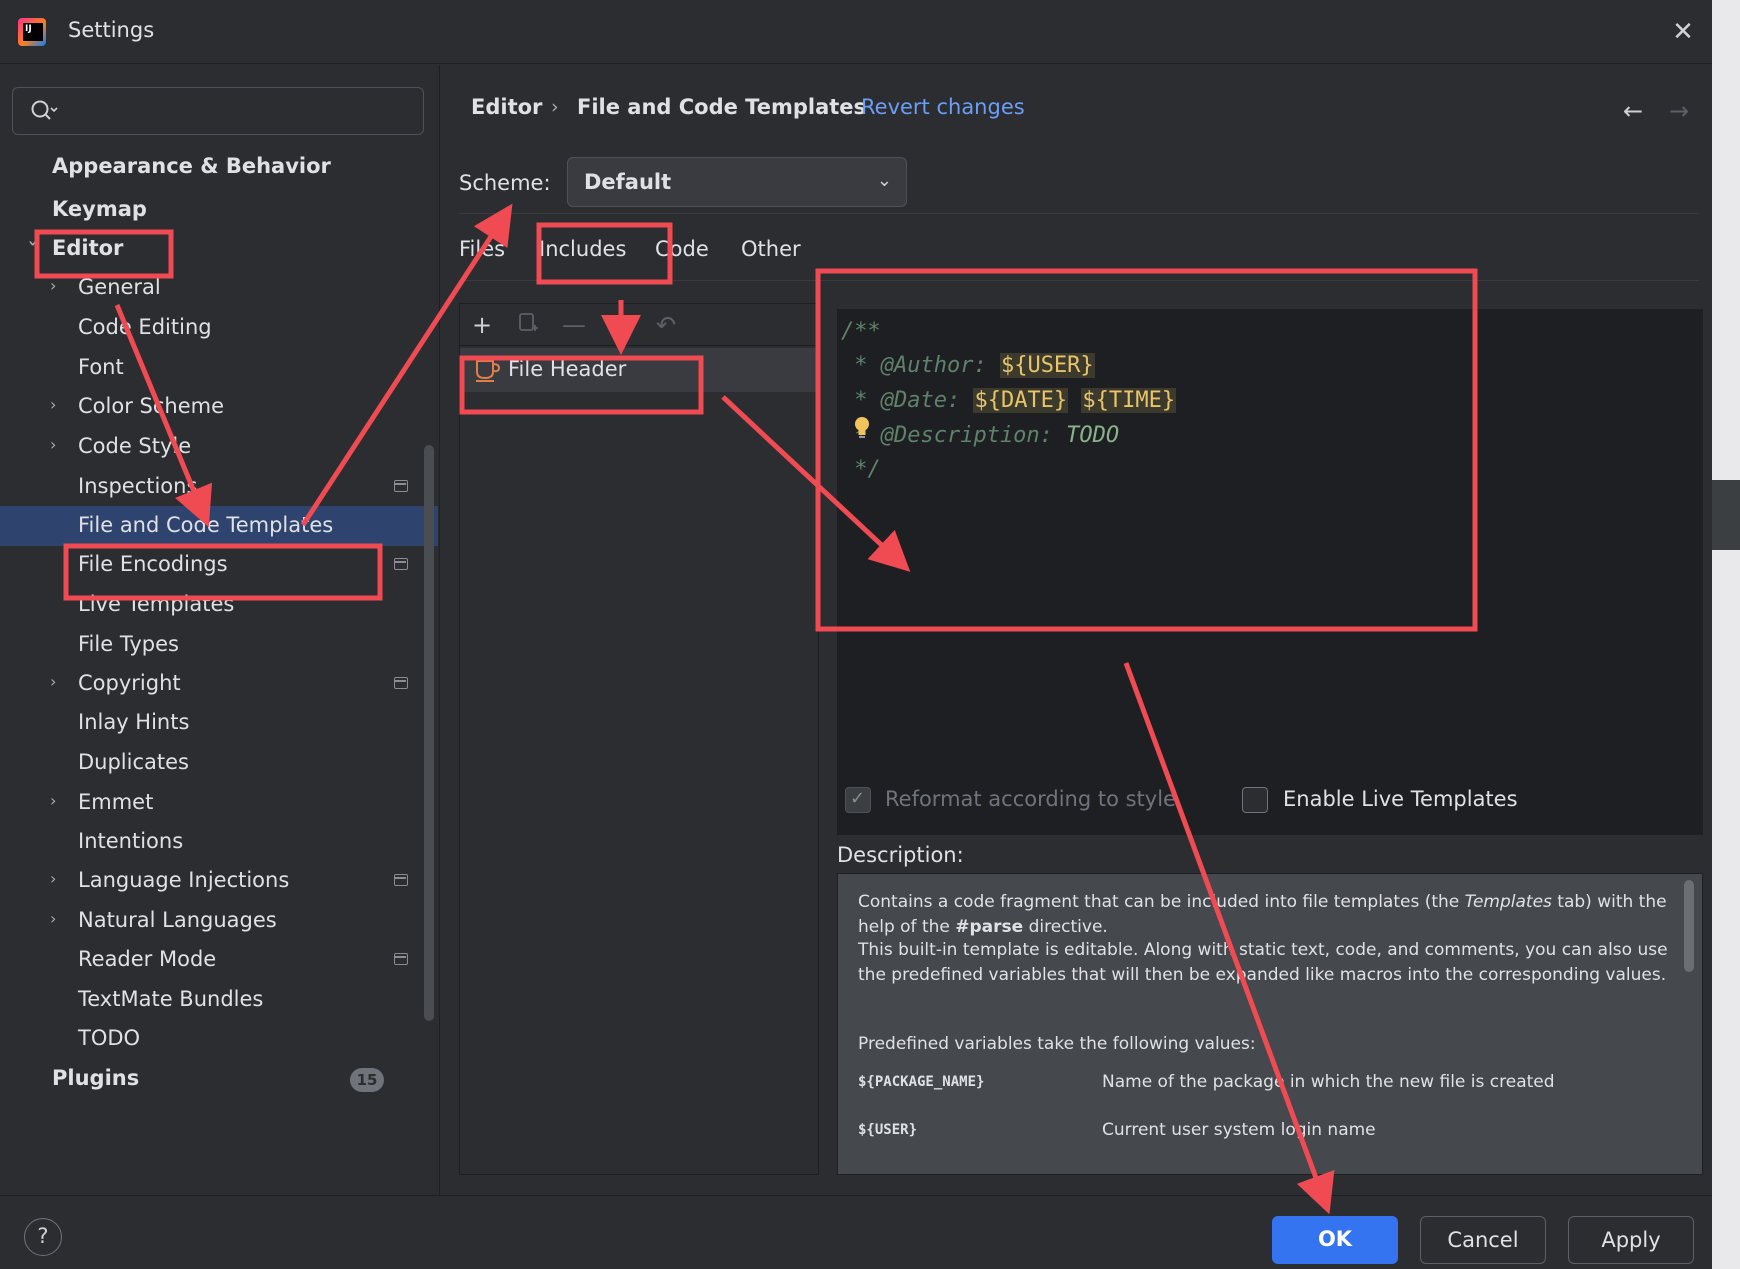 This screenshot has width=1740, height=1269. What do you see at coordinates (219, 881) in the screenshot?
I see `sidebar-item-language-injections: › Language Injections` at bounding box center [219, 881].